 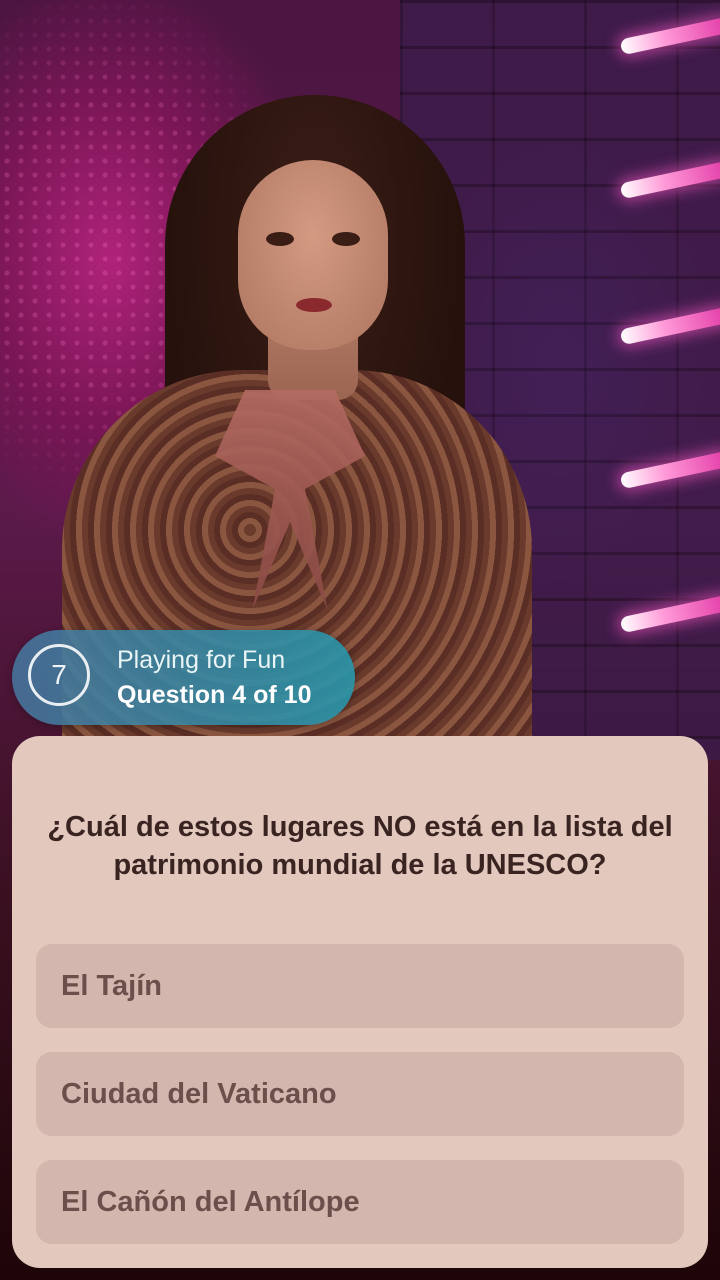 I want to click on answer-option-label: El Cañón del Antílope, so click(x=210, y=1201).